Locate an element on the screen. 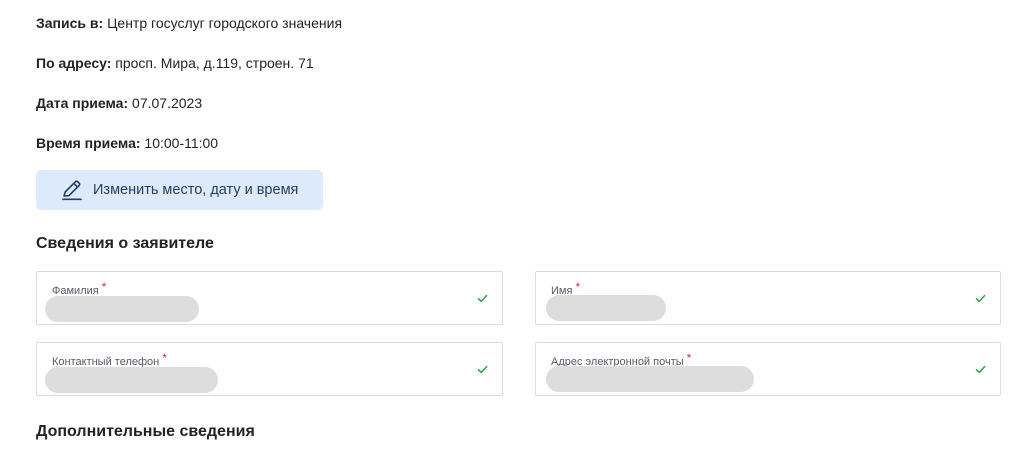  lastname-field-label: Фамилия * is located at coordinates (79, 288).